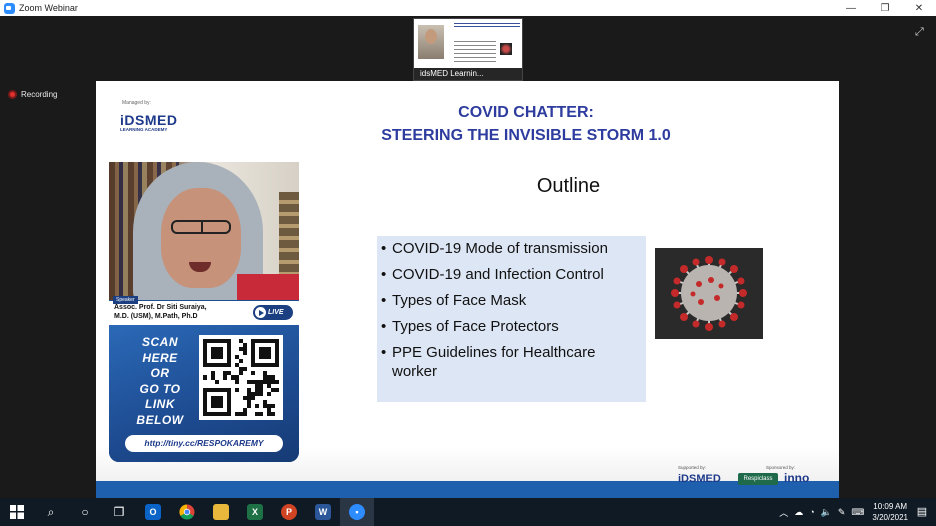  I want to click on restore-button: ❐, so click(885, 8).